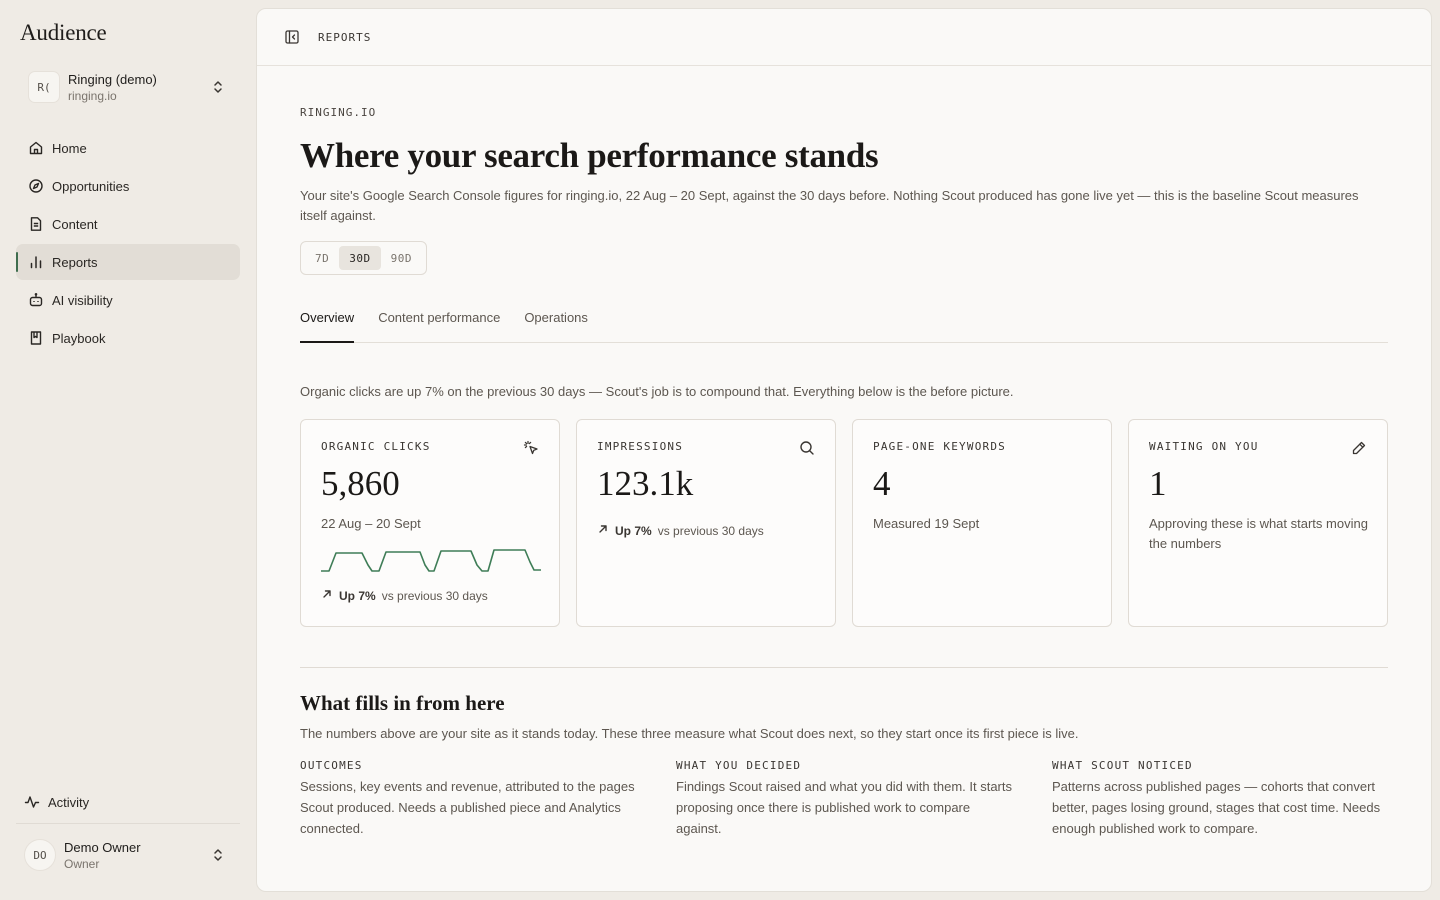 The image size is (1440, 900). What do you see at coordinates (69, 148) in the screenshot?
I see `sidebar-item-label: Home` at bounding box center [69, 148].